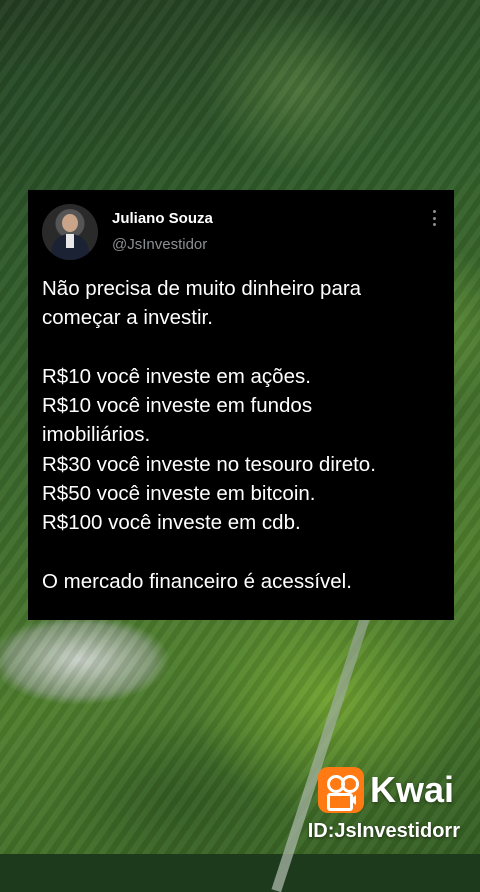 Image resolution: width=480 pixels, height=892 pixels. I want to click on kwai-watermark: Kwai, so click(386, 790).